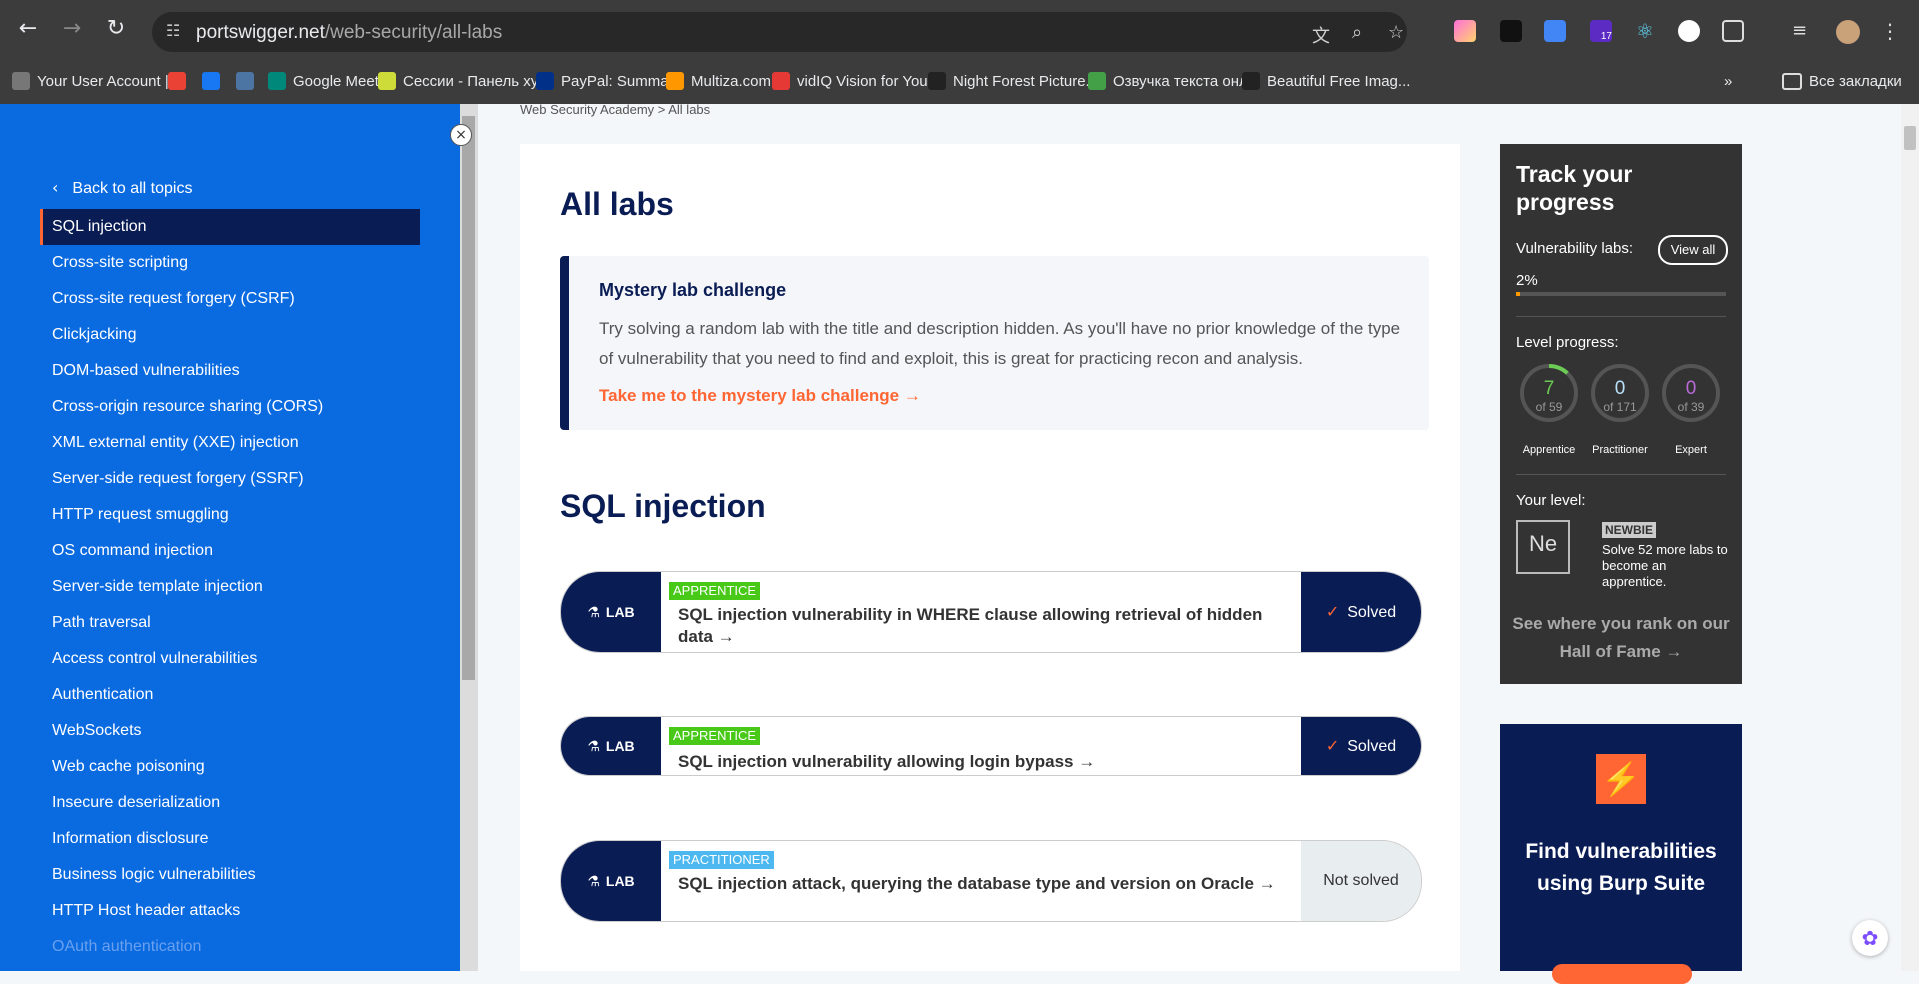 This screenshot has width=1919, height=984. Describe the element at coordinates (1733, 31) in the screenshot. I see `extensions-puzzle-icon` at that location.